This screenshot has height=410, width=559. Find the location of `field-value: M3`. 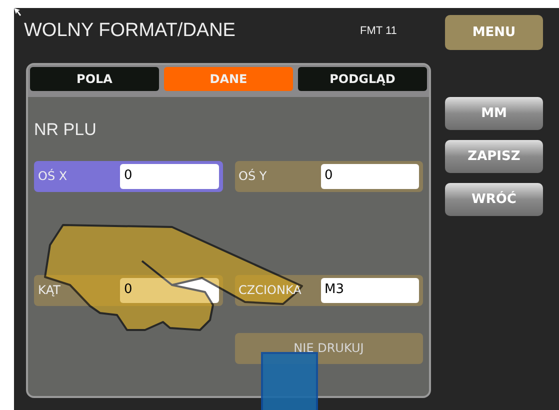

field-value: M3 is located at coordinates (334, 290).